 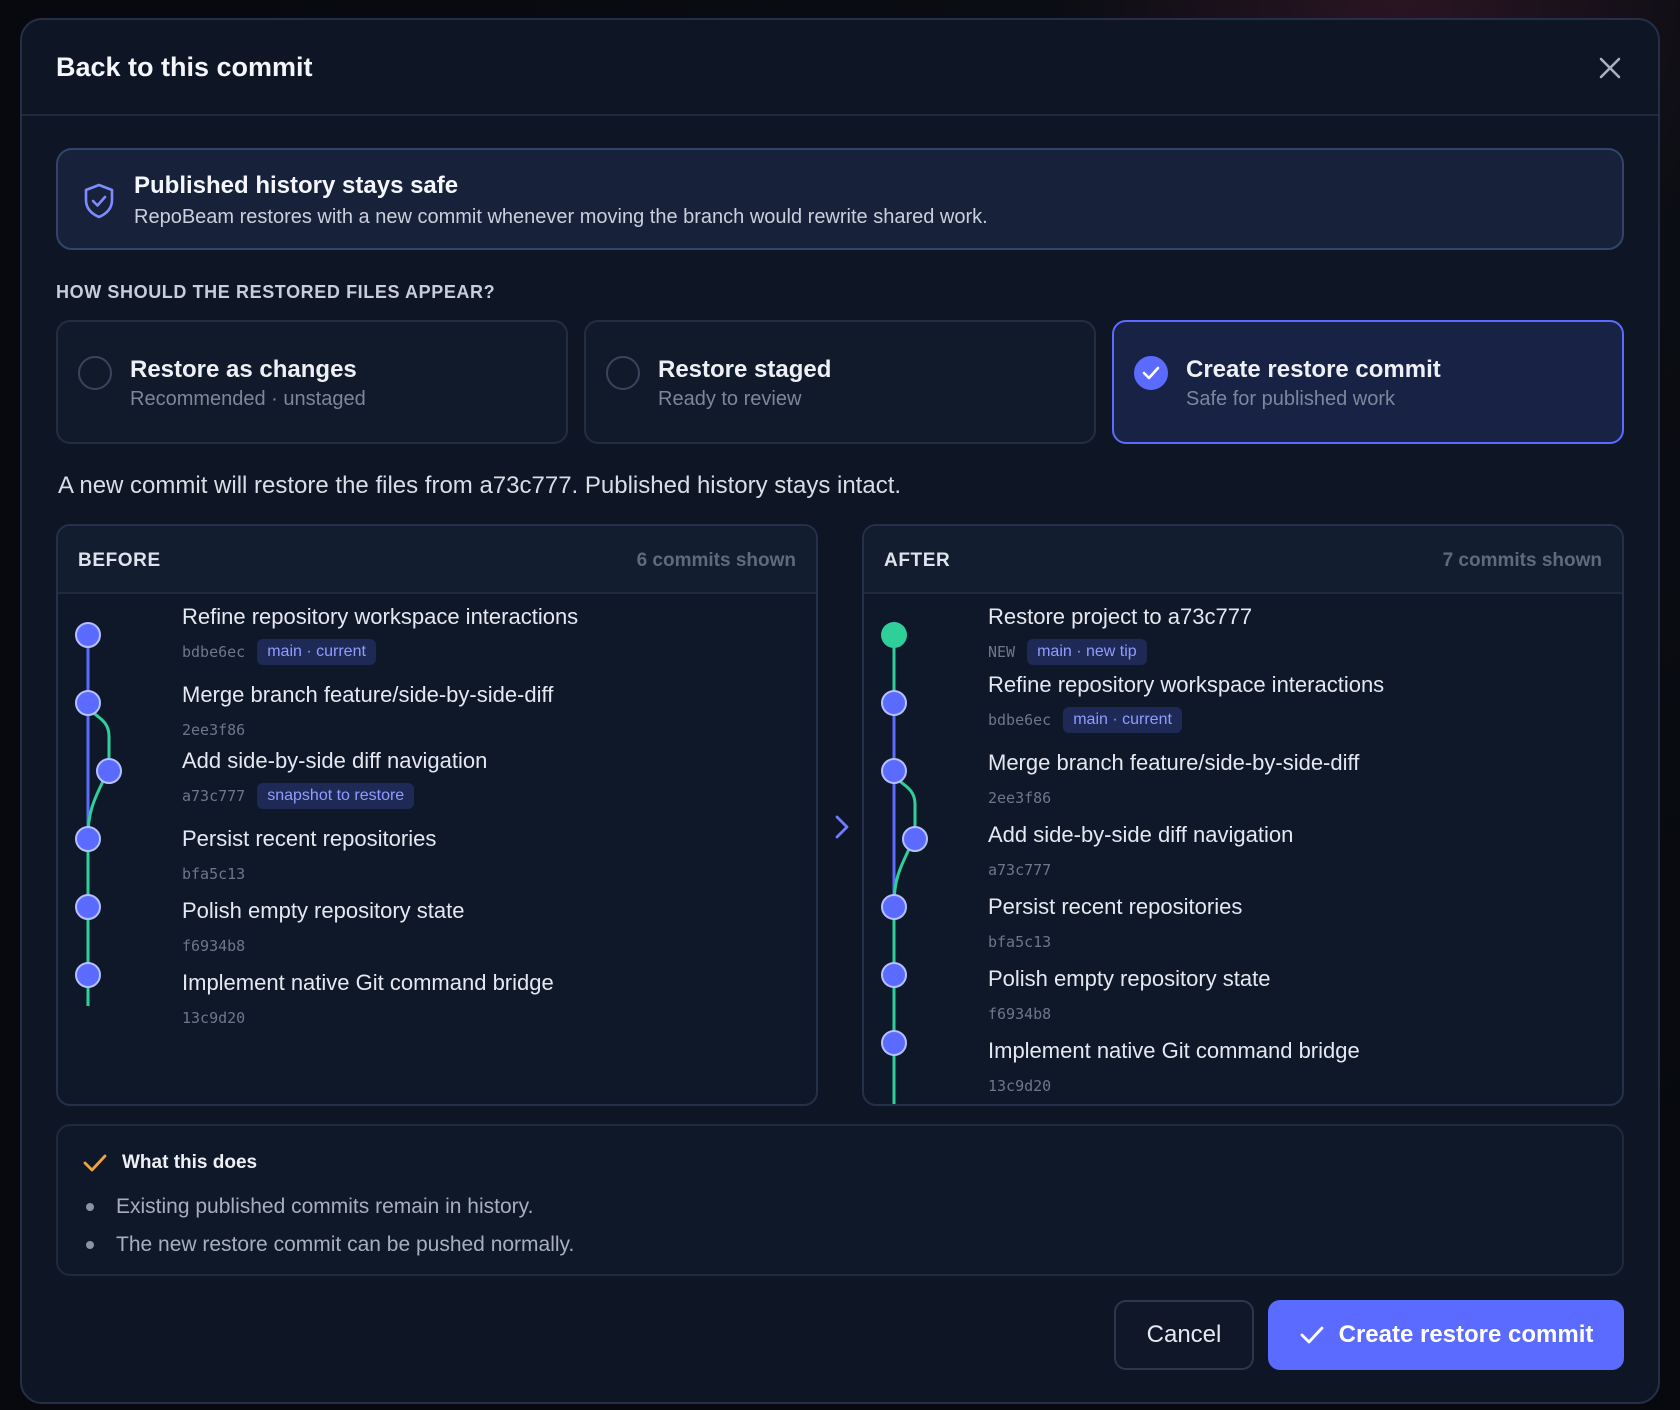 What do you see at coordinates (1087, 652) in the screenshot?
I see `branch-badge: main · new tip` at bounding box center [1087, 652].